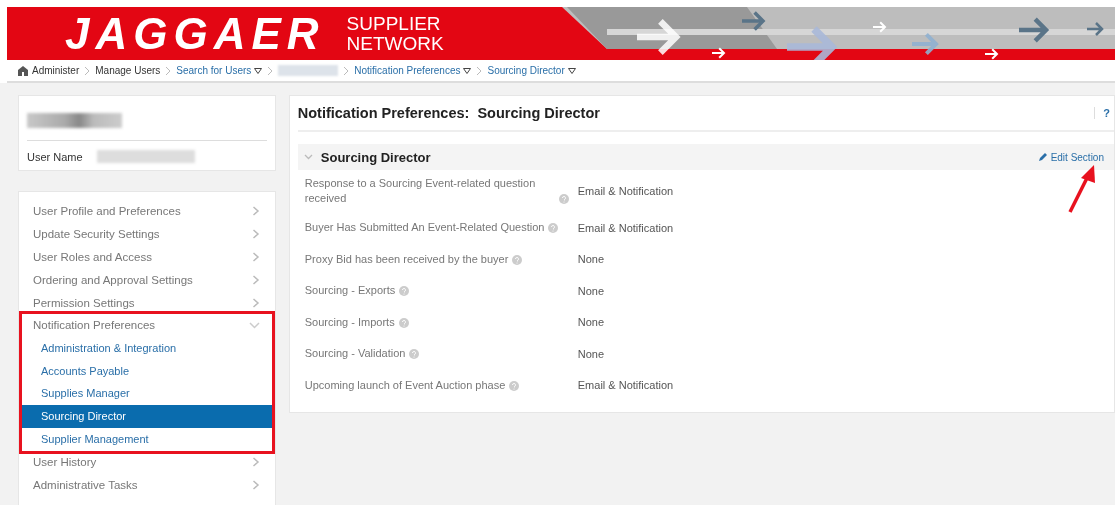 Image resolution: width=1115 pixels, height=505 pixels. I want to click on nav-subitem: Sourcing Director, so click(147, 416).